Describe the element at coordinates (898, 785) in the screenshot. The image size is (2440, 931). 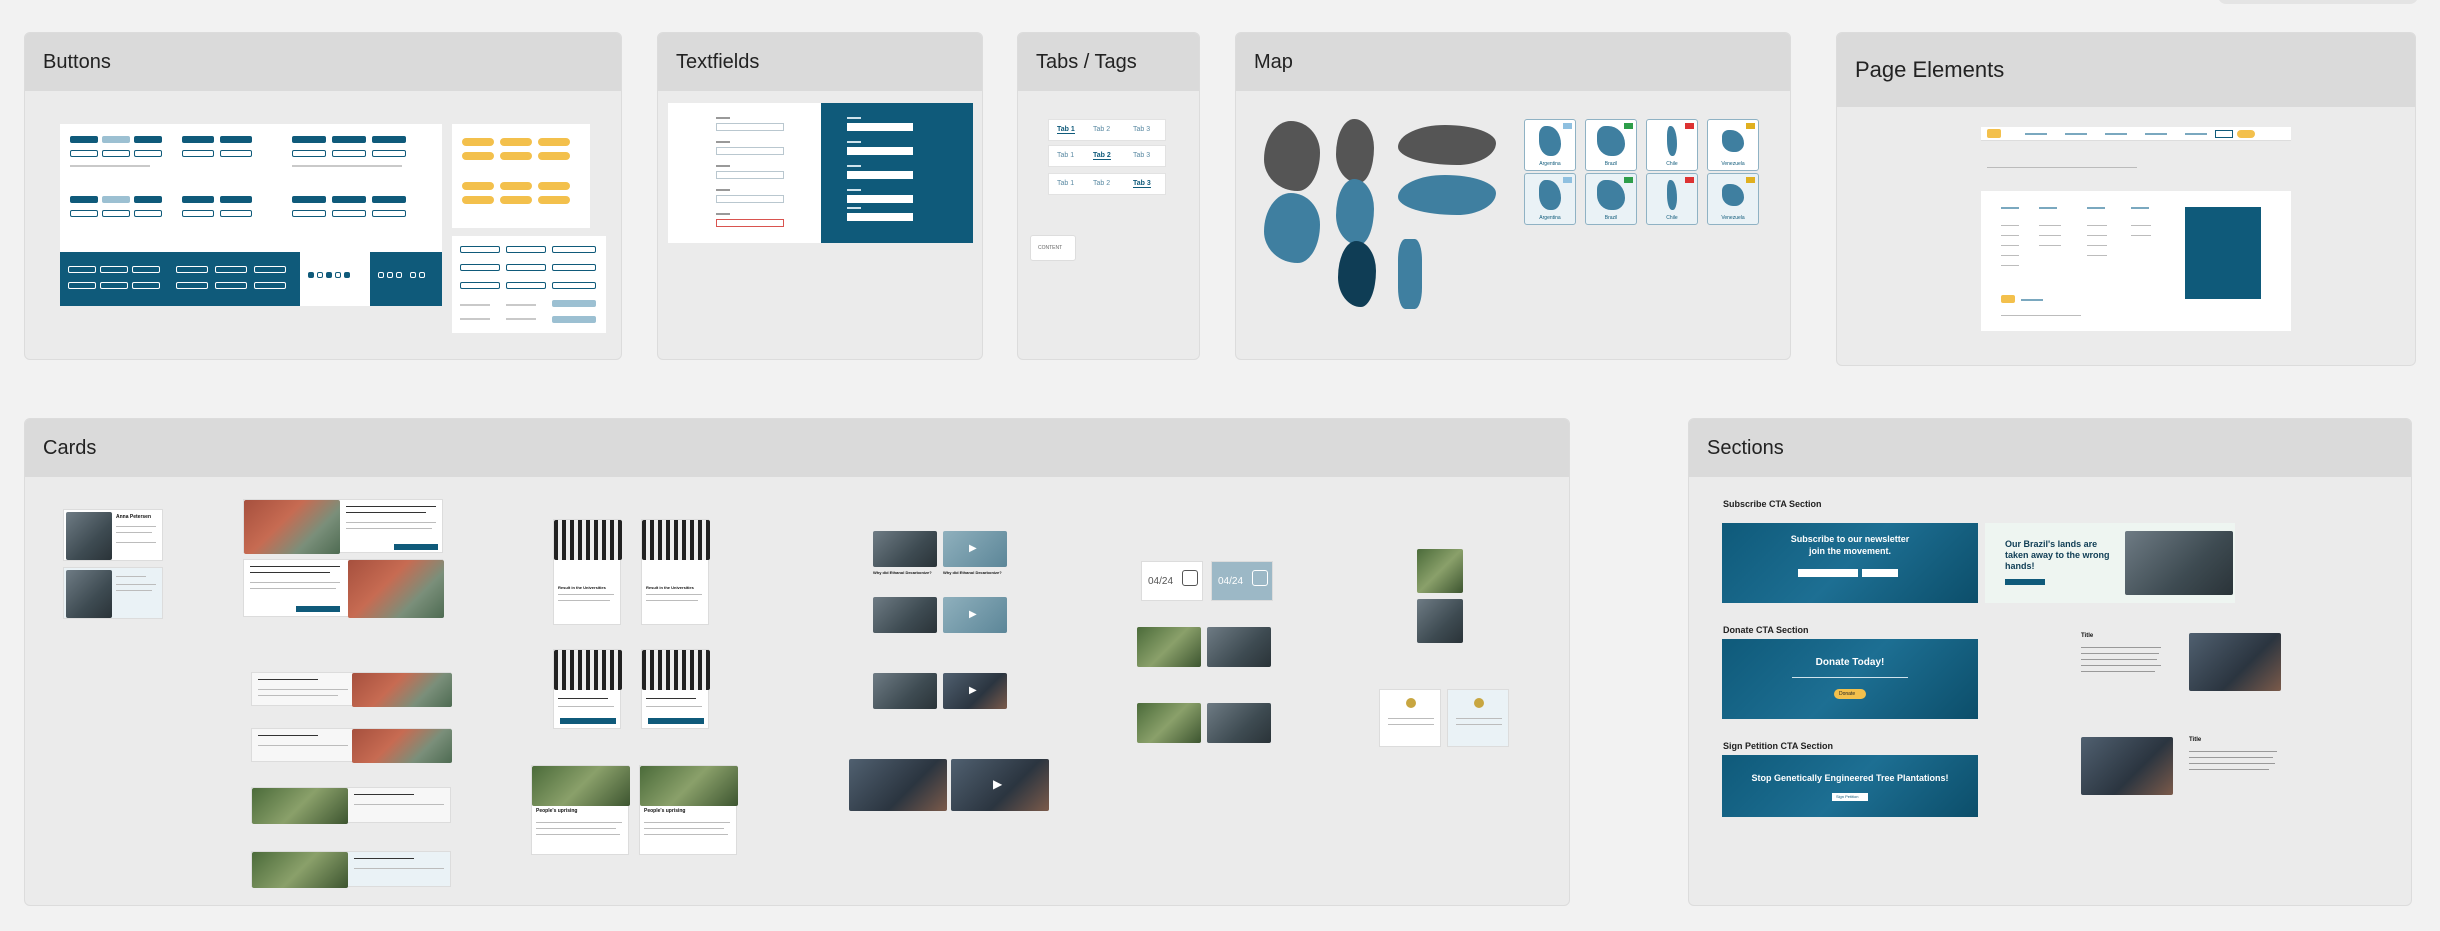
I see `video-card-wide` at that location.